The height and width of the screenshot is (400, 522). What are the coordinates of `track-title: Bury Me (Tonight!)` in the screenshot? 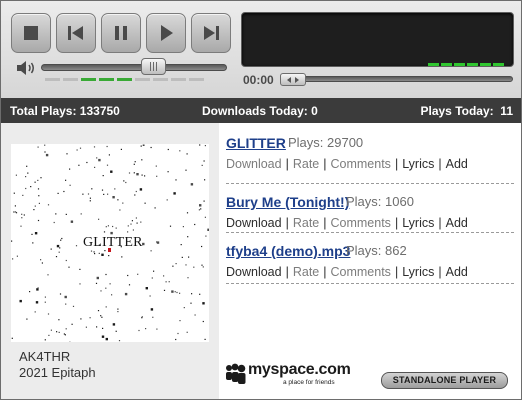 It's located at (287, 202).